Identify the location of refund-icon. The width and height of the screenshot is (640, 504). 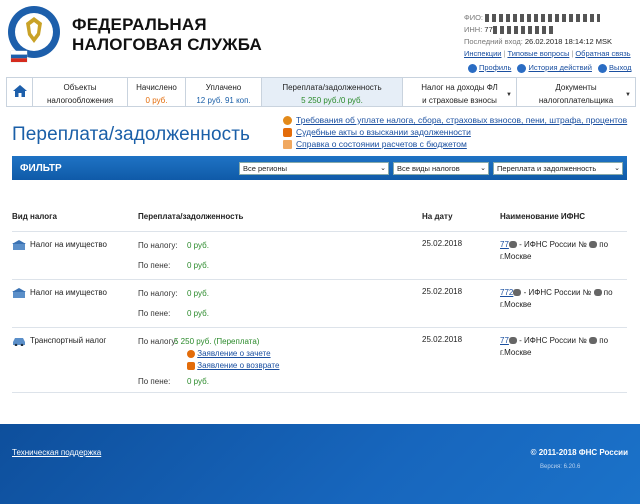
(191, 365).